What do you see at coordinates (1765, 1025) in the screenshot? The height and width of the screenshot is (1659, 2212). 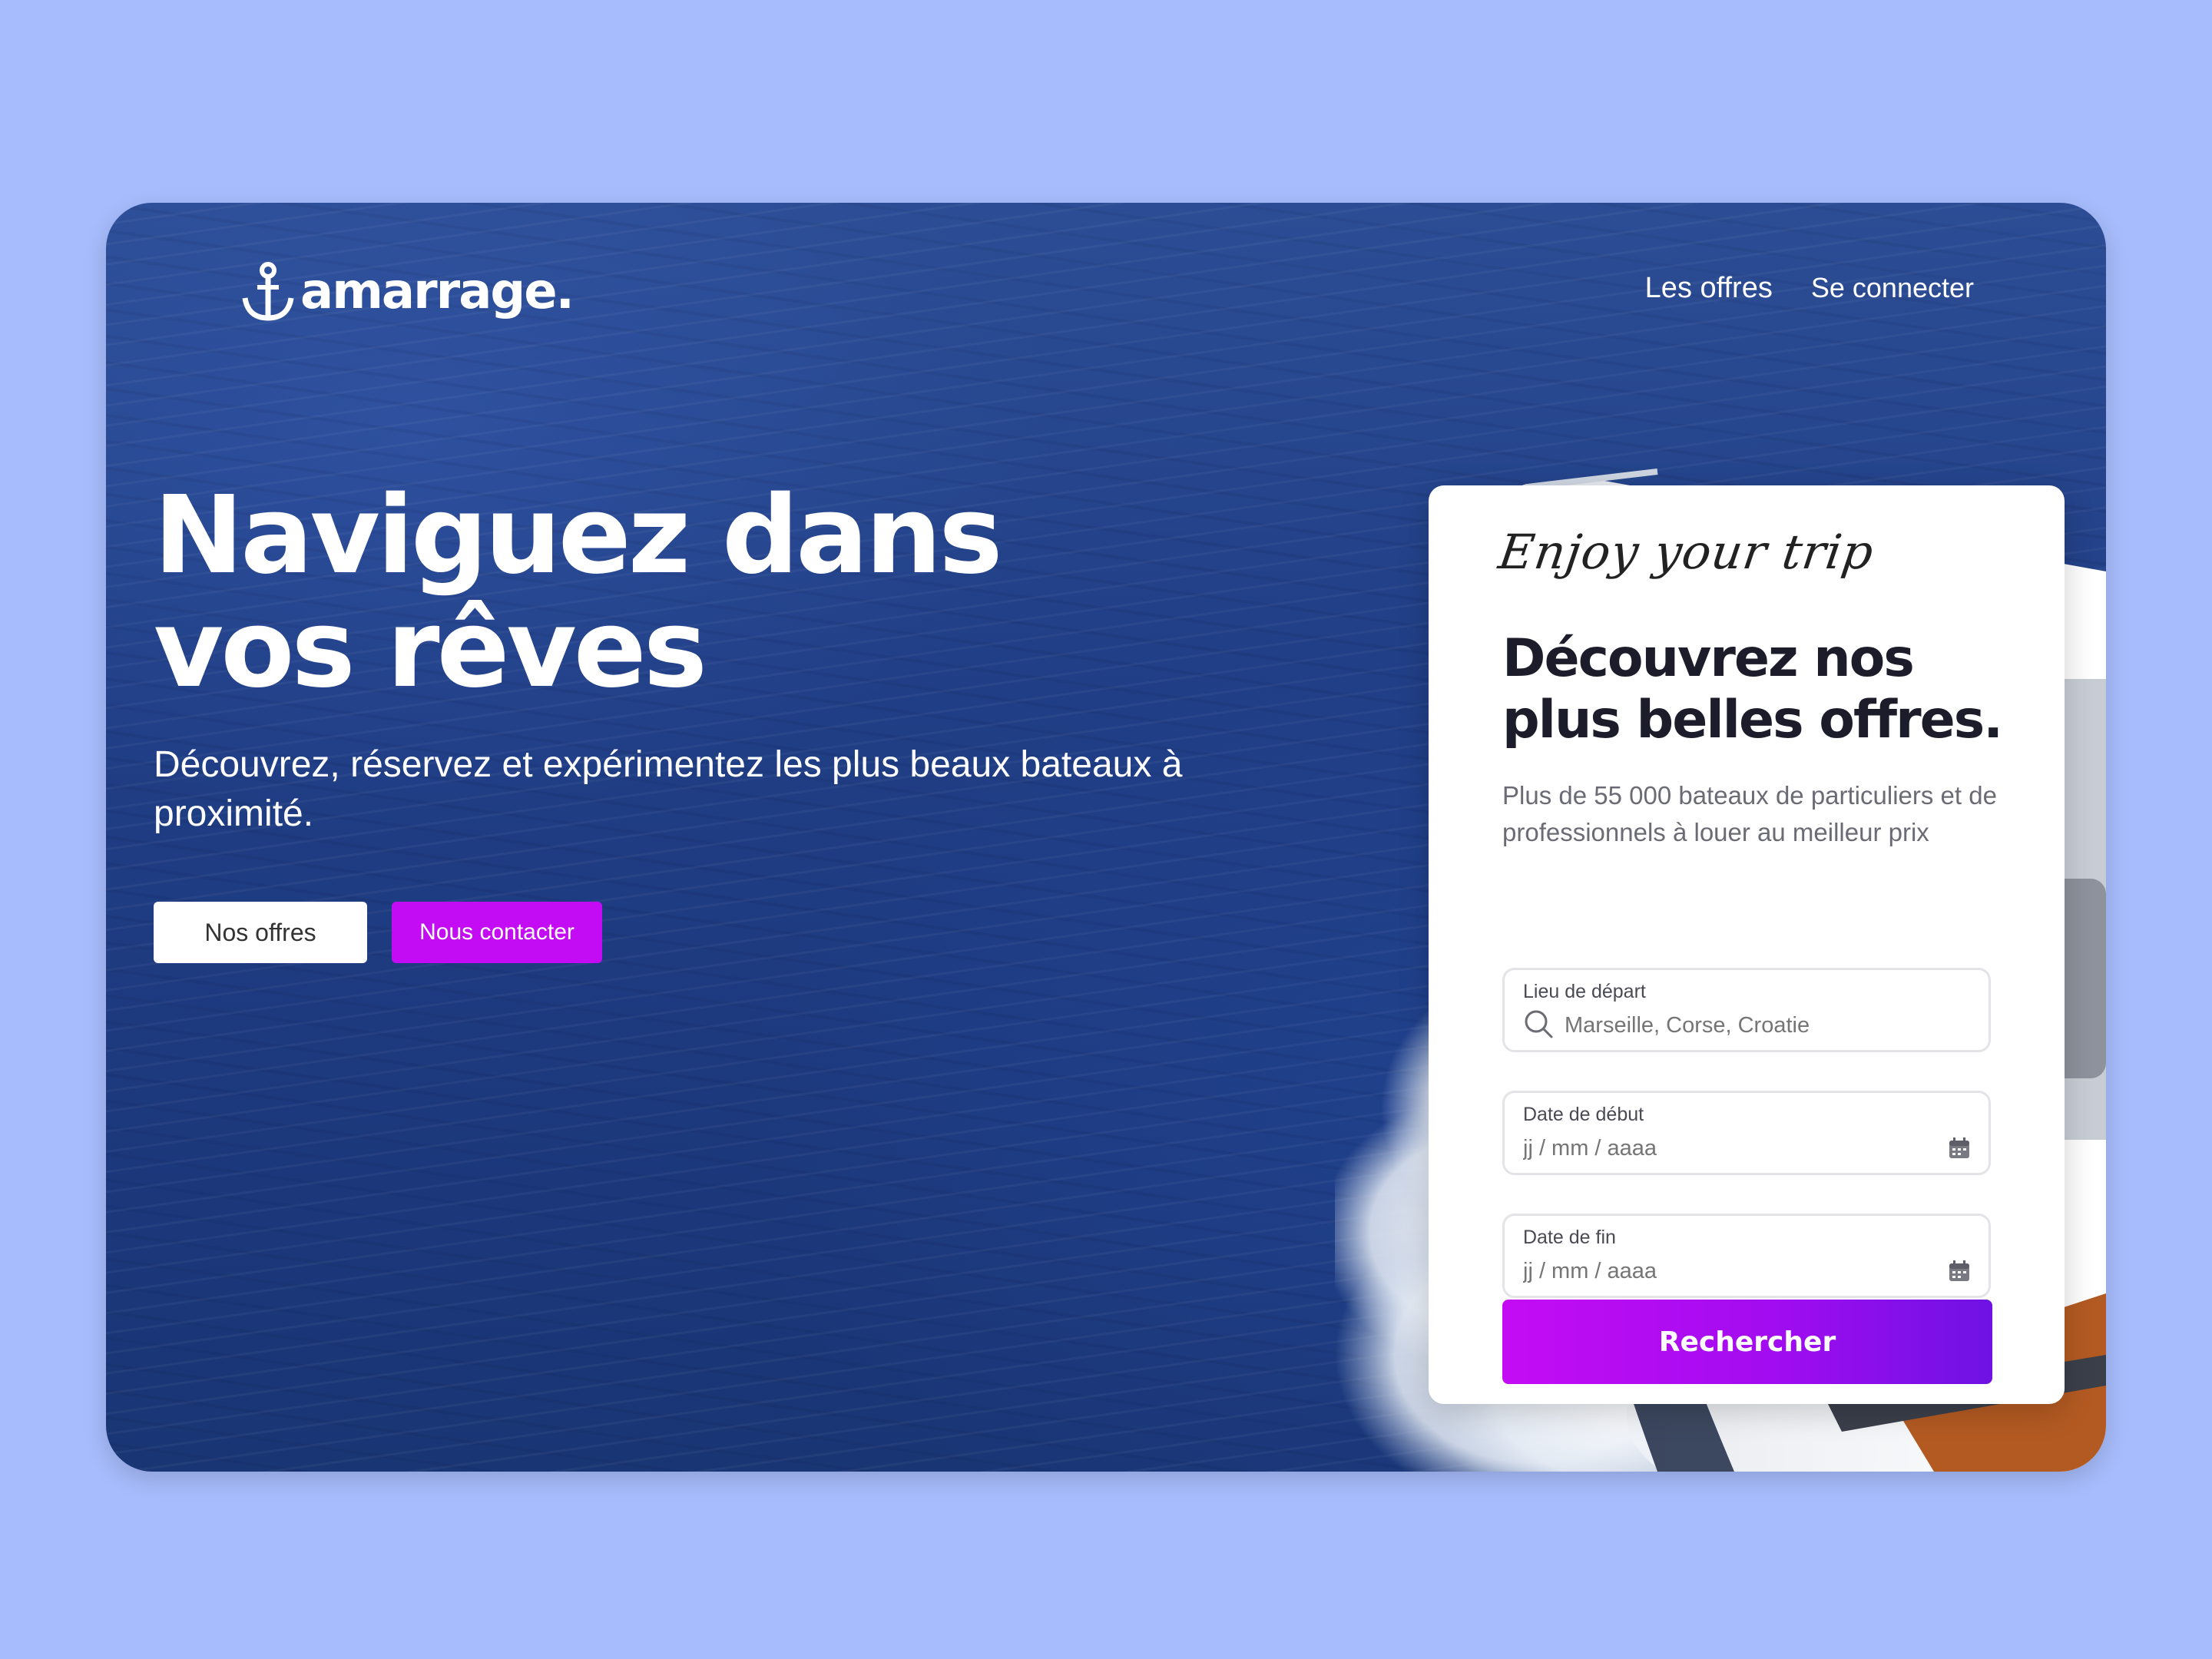 I see `departure-input` at bounding box center [1765, 1025].